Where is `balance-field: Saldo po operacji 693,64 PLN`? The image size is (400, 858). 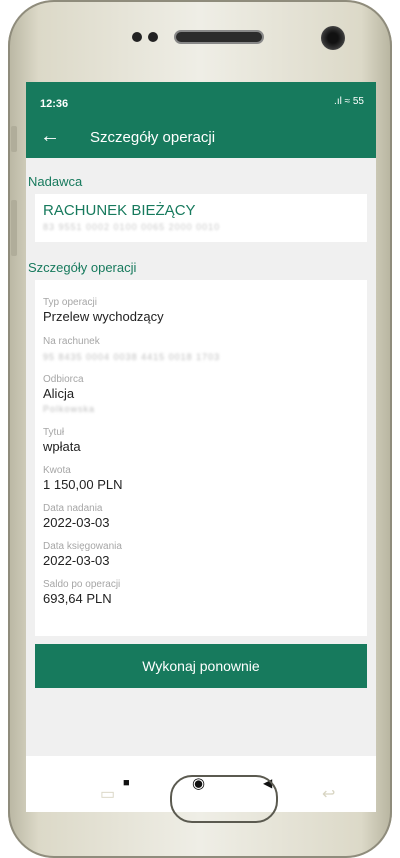 balance-field: Saldo po operacji 693,64 PLN is located at coordinates (81, 593).